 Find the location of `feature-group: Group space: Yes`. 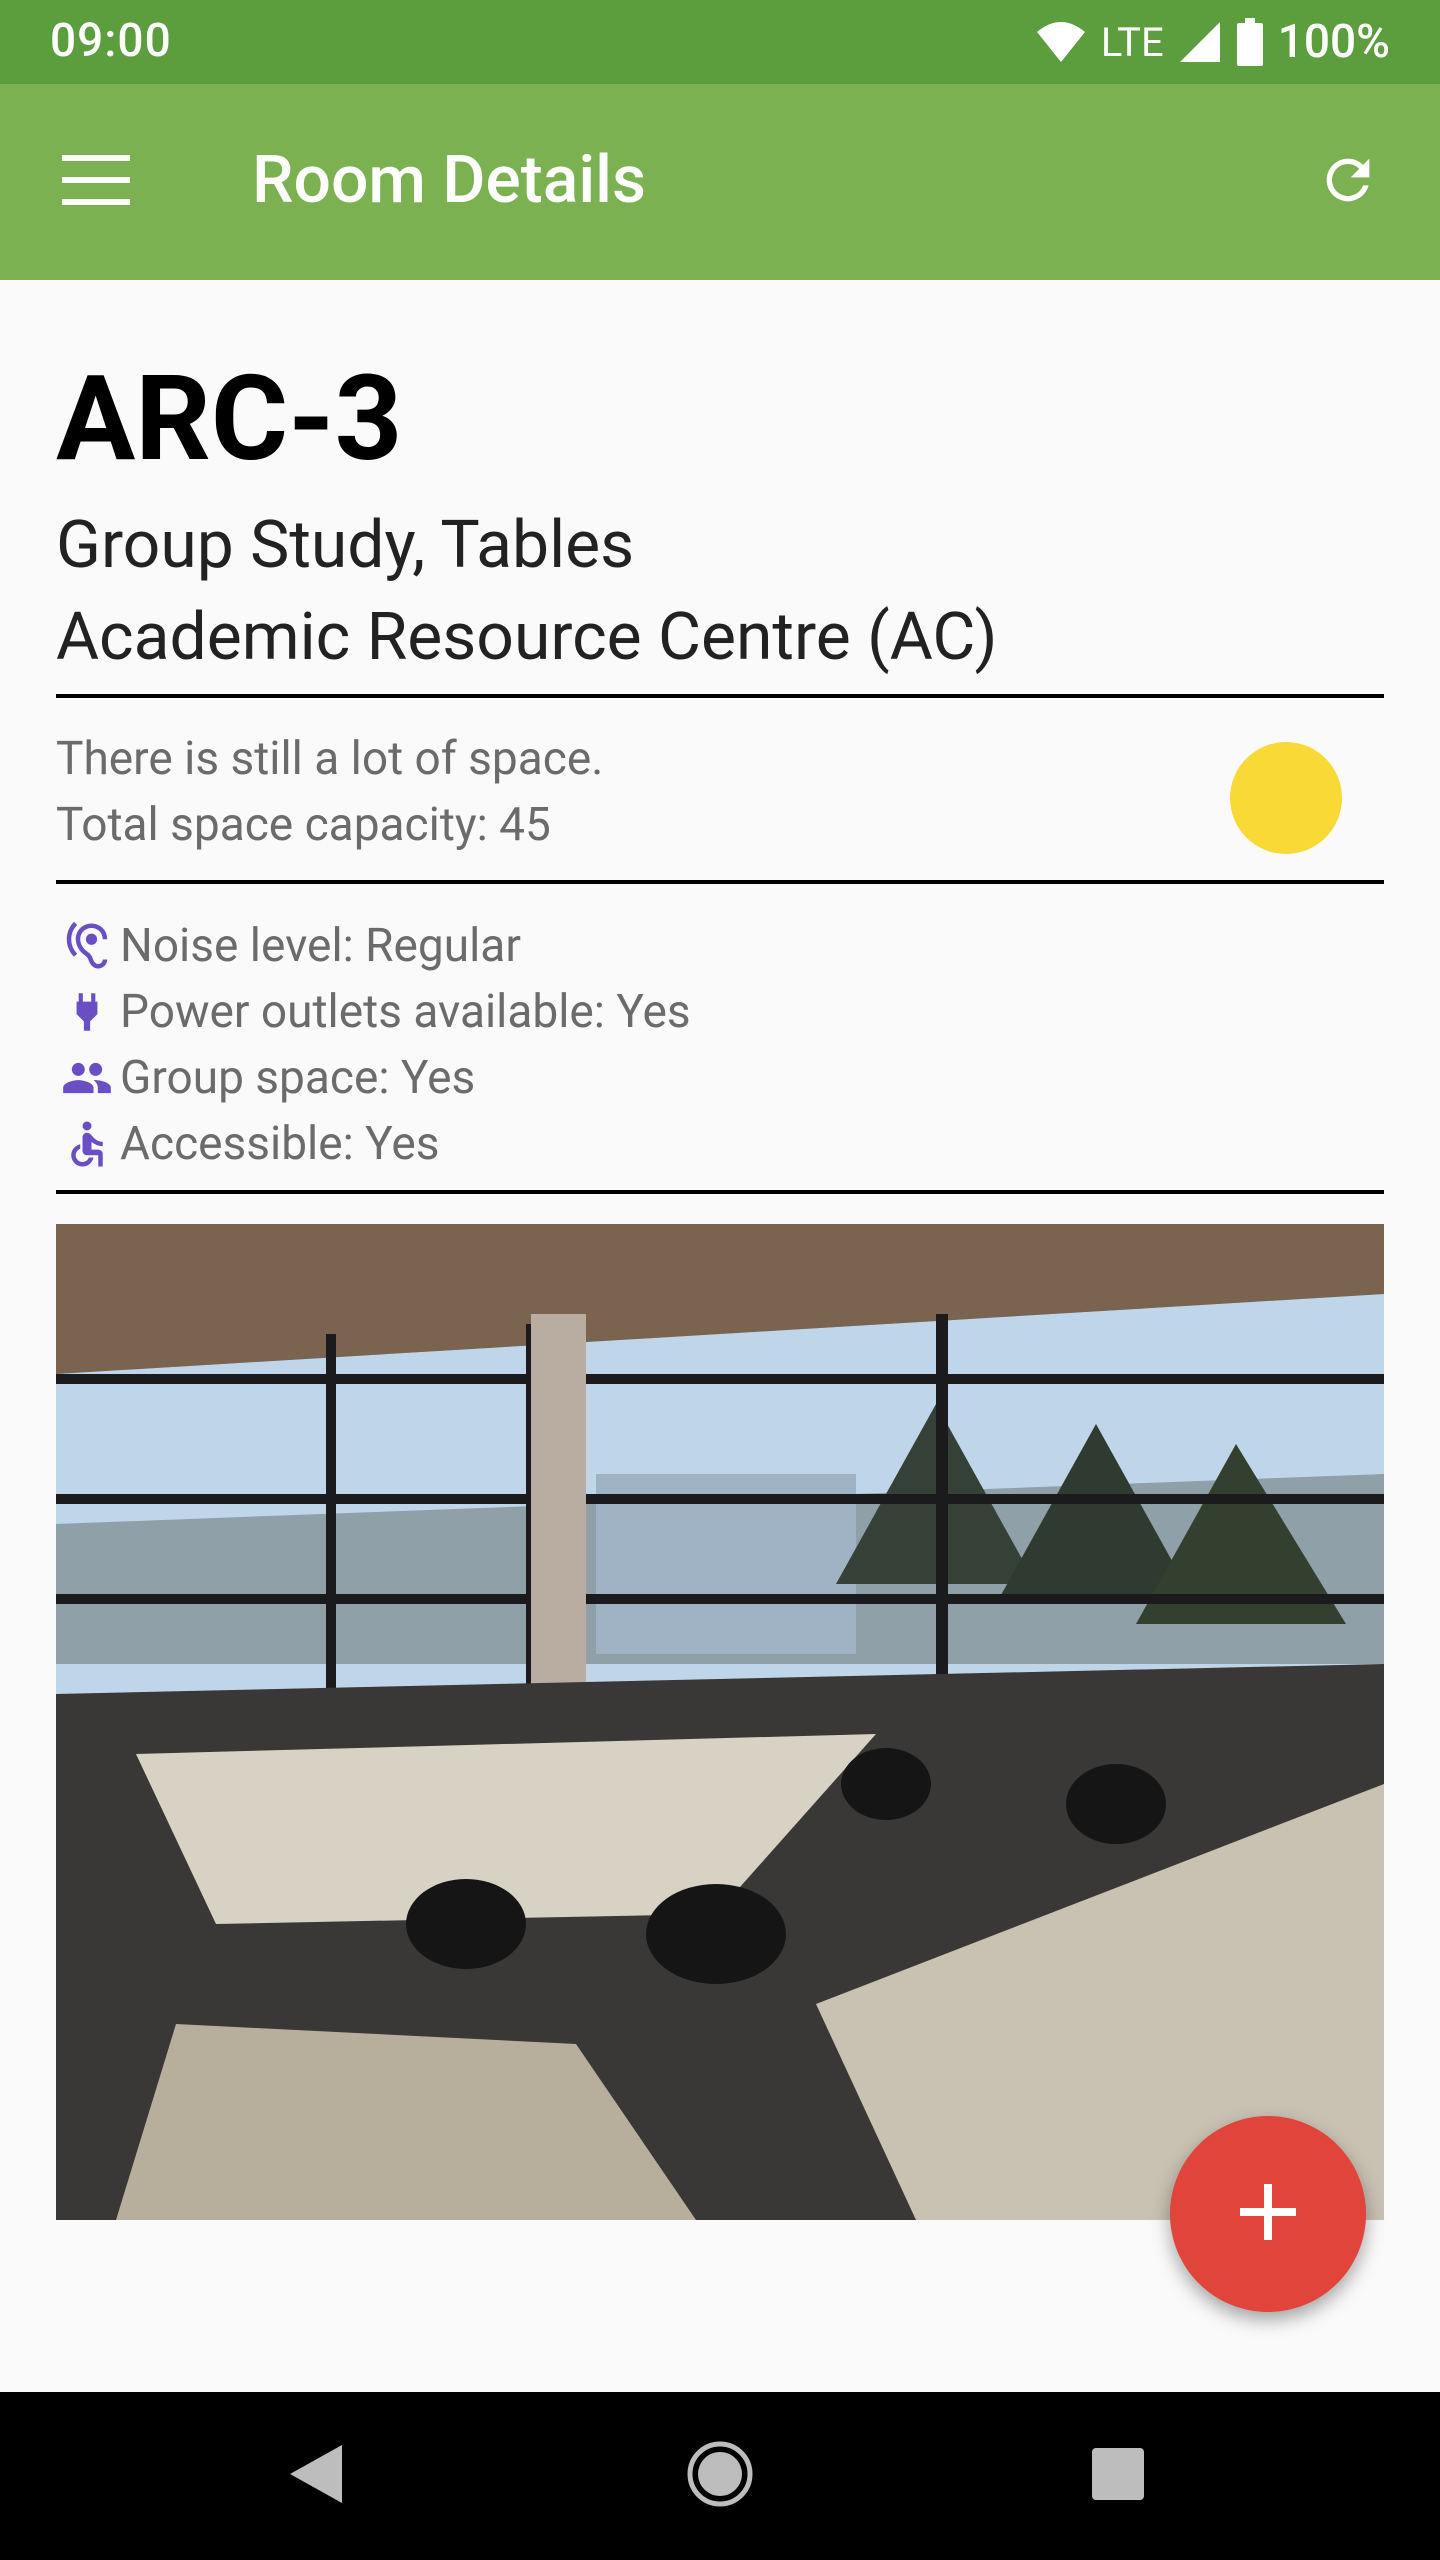

feature-group: Group space: Yes is located at coordinates (265, 1078).